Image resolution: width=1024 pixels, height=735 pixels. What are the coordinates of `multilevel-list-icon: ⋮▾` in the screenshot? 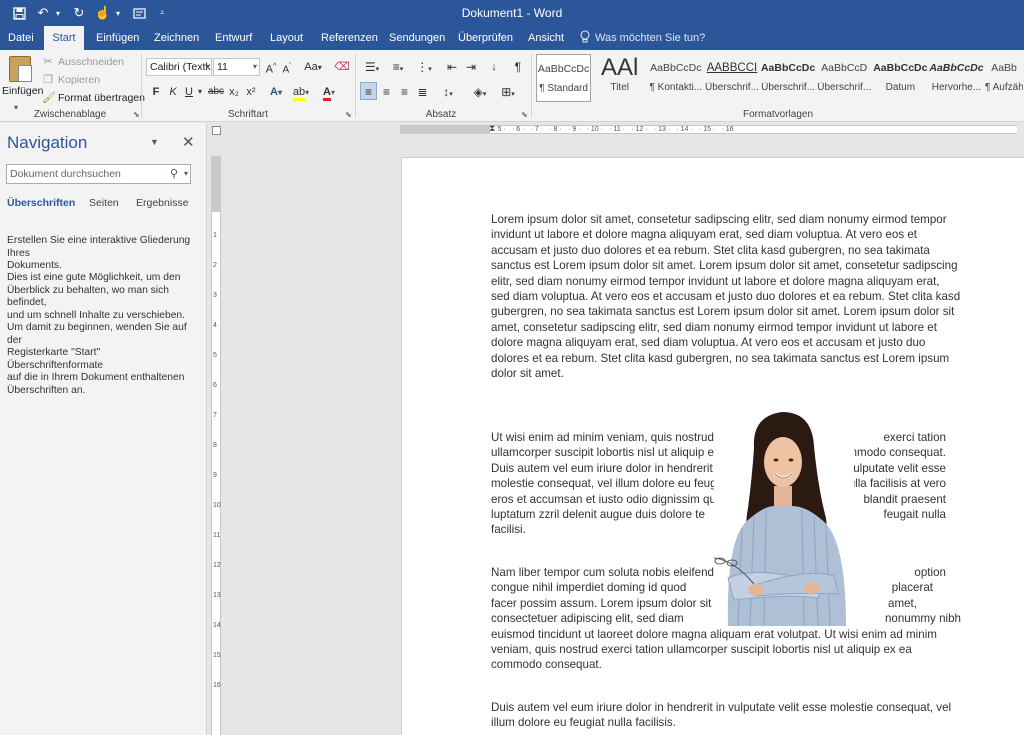 It's located at (424, 67).